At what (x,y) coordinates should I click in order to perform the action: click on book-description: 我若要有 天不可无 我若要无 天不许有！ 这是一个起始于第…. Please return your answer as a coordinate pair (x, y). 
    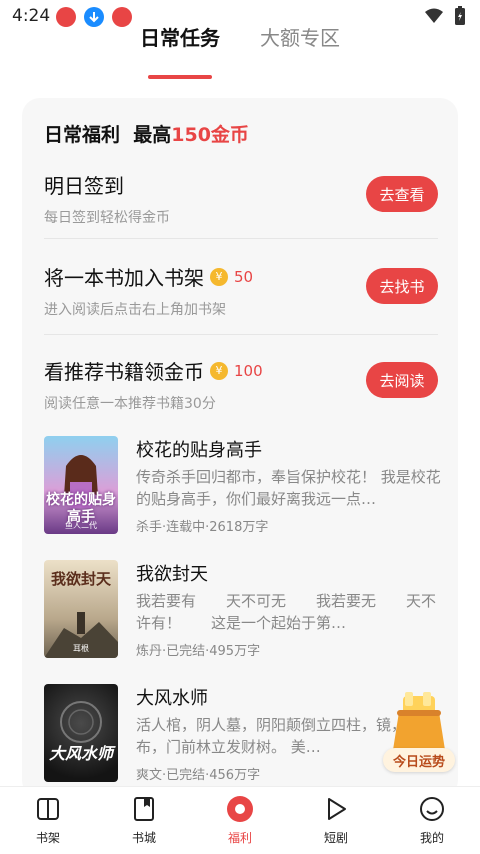
    Looking at the image, I should click on (286, 612).